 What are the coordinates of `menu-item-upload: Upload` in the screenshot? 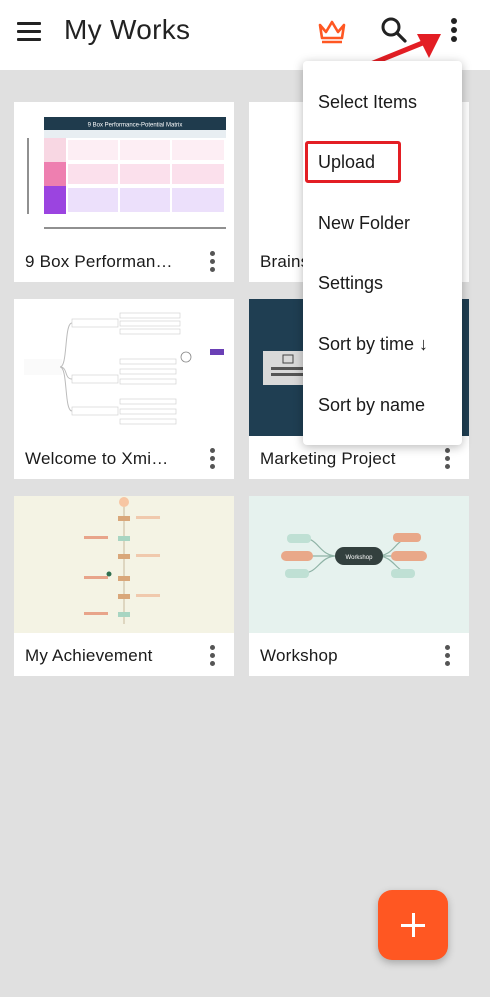 It's located at (346, 162).